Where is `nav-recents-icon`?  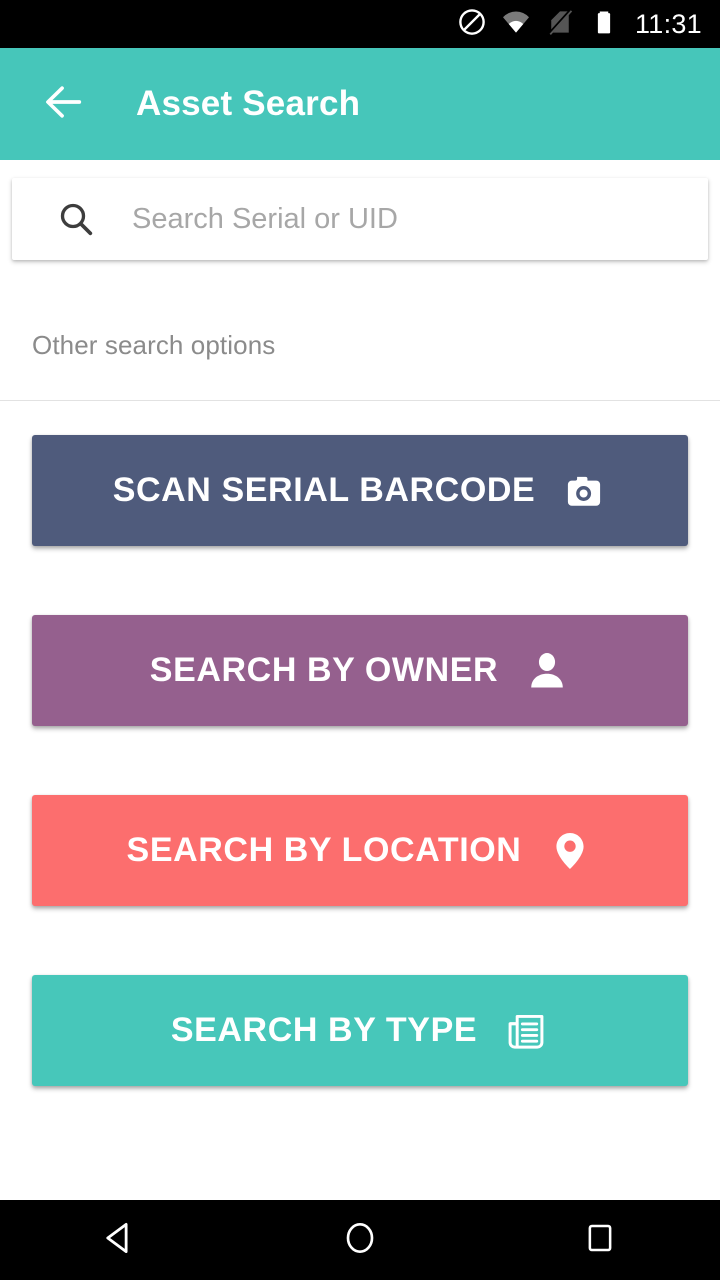 nav-recents-icon is located at coordinates (600, 1240).